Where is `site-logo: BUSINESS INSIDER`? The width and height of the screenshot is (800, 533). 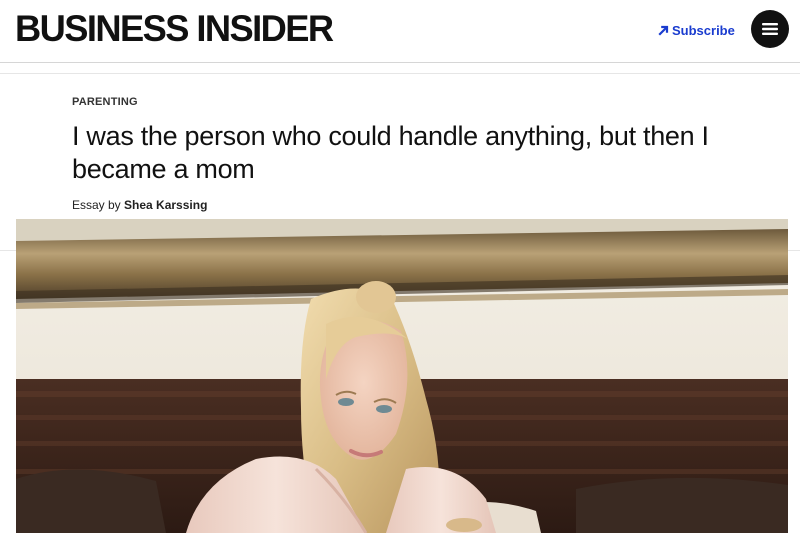
site-logo: BUSINESS INSIDER is located at coordinates (174, 29).